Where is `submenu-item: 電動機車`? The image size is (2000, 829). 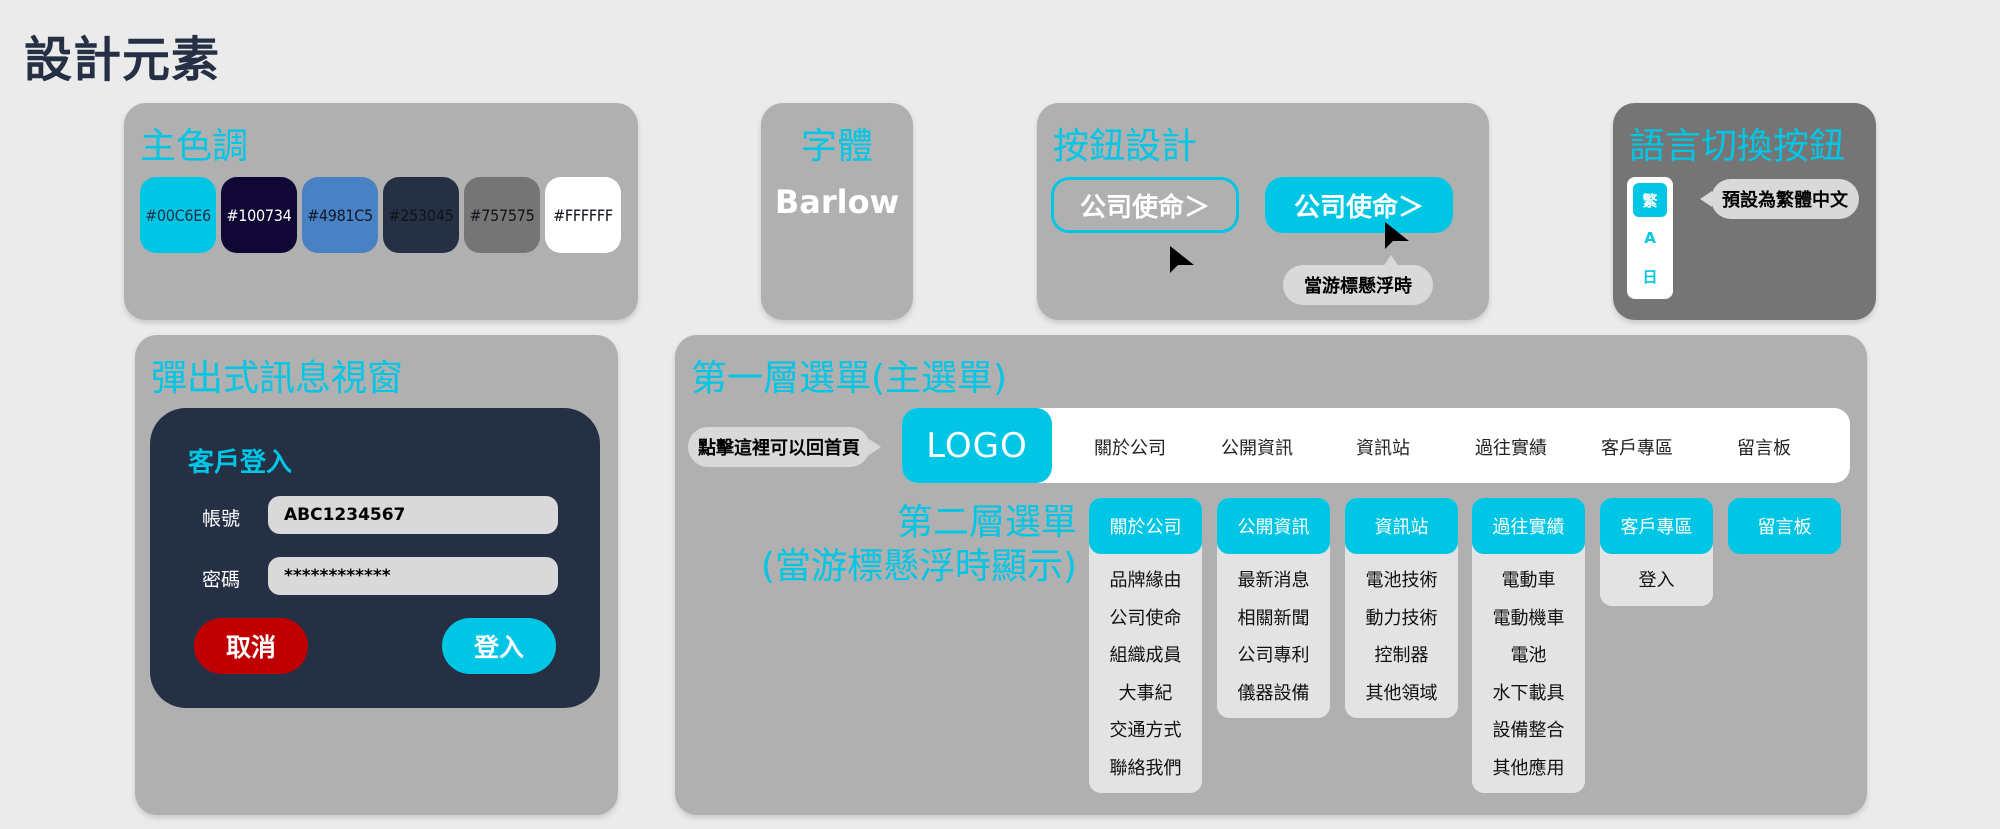
submenu-item: 電動機車 is located at coordinates (1528, 619).